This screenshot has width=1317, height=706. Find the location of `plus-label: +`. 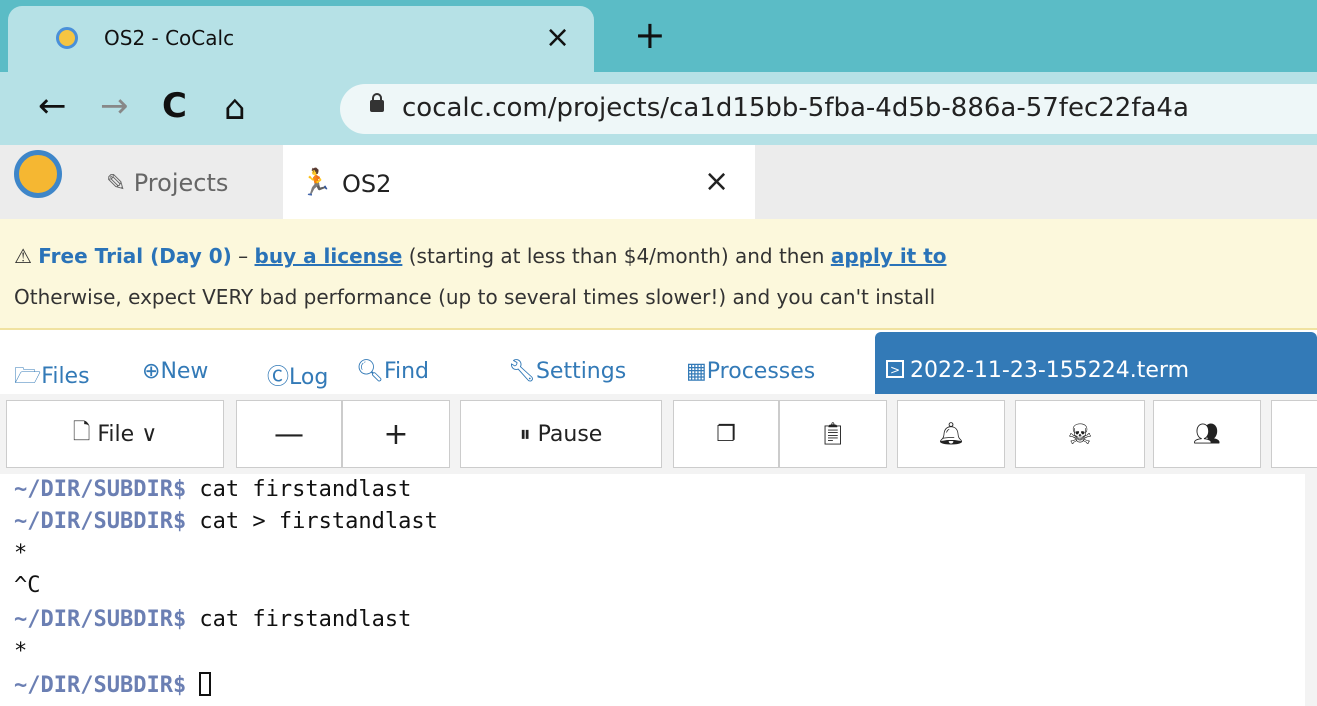

plus-label: + is located at coordinates (396, 434).